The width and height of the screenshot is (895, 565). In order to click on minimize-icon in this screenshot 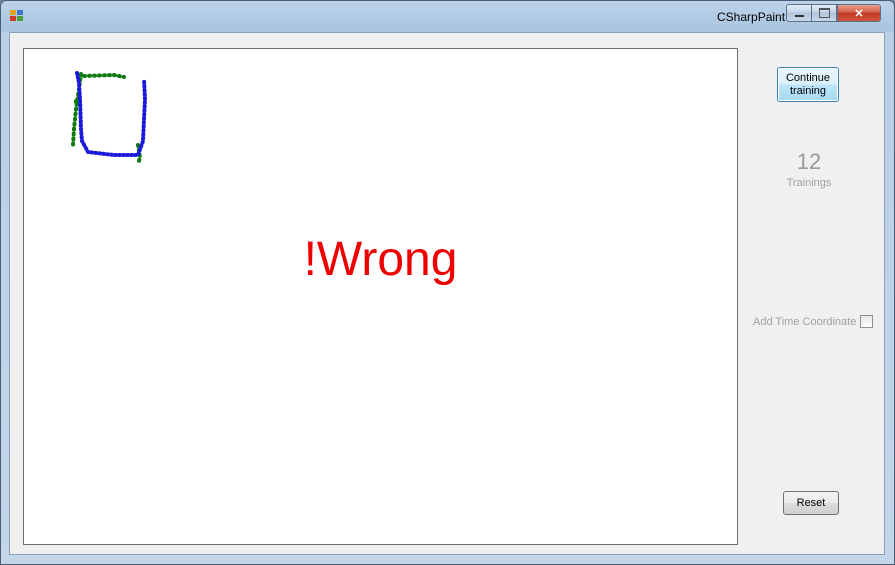, I will do `click(799, 15)`.